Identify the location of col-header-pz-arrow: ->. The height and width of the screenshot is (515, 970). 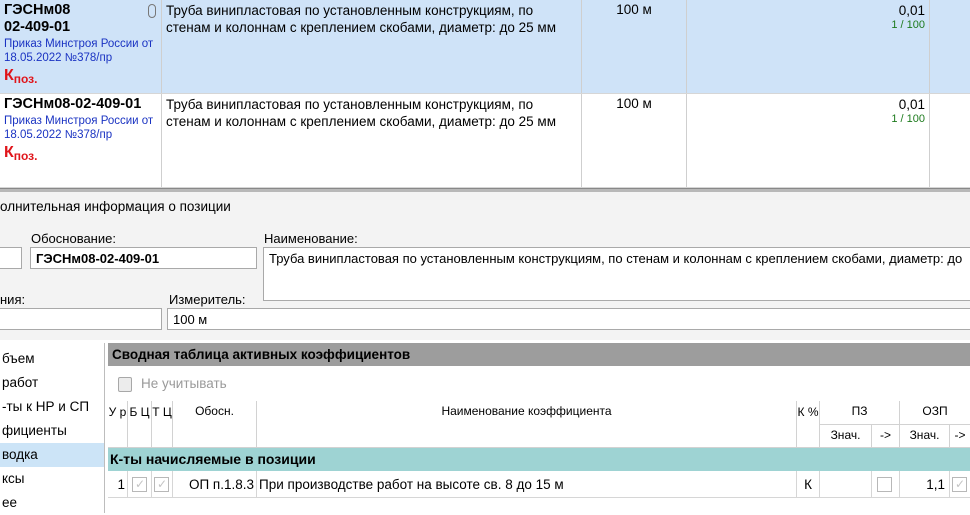
(886, 436).